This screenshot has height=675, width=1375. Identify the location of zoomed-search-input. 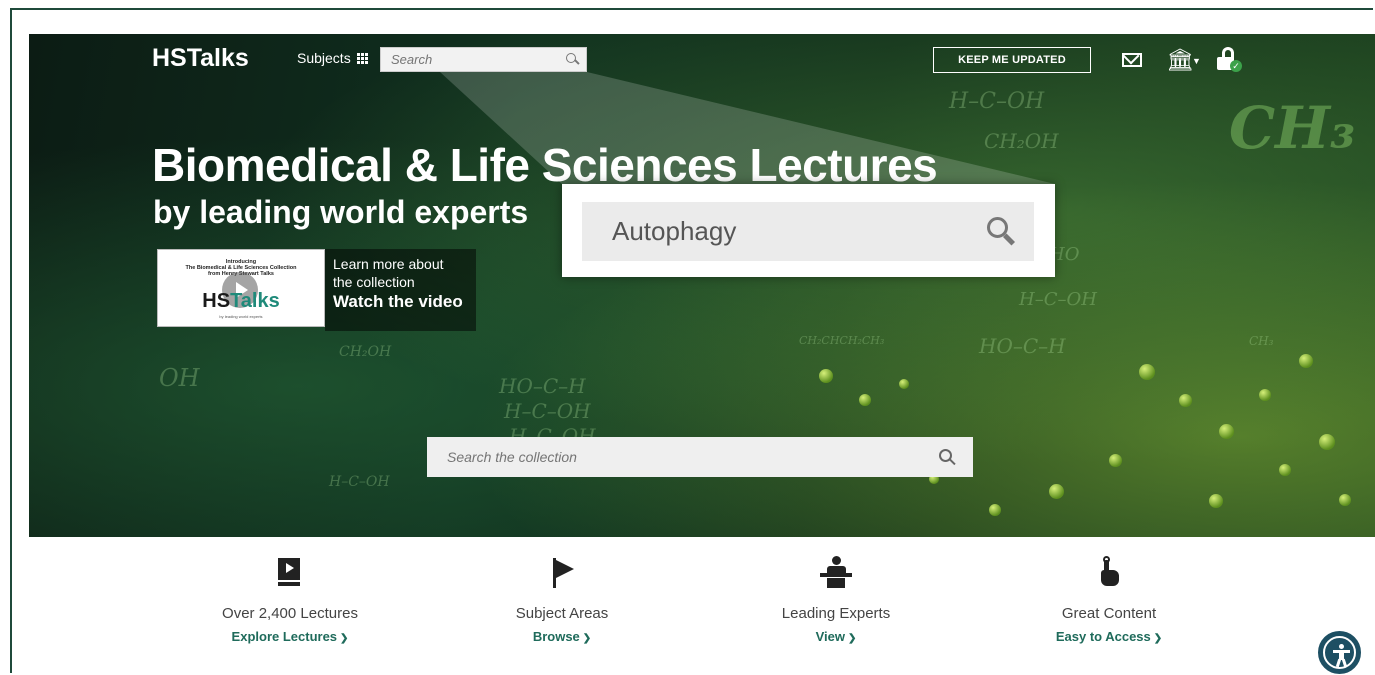
(787, 231).